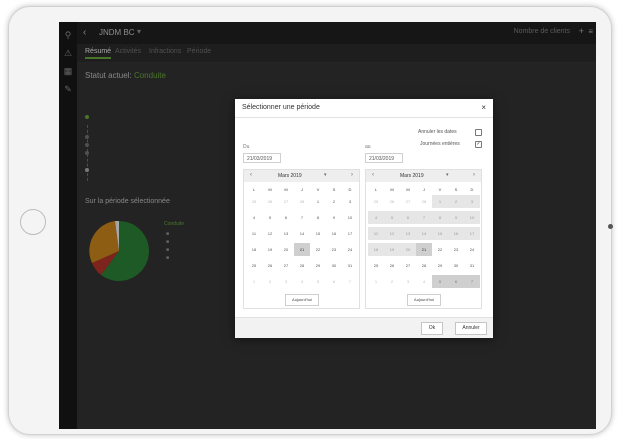 Image resolution: width=618 pixels, height=439 pixels. Describe the element at coordinates (33, 222) in the screenshot. I see `home-button` at that location.